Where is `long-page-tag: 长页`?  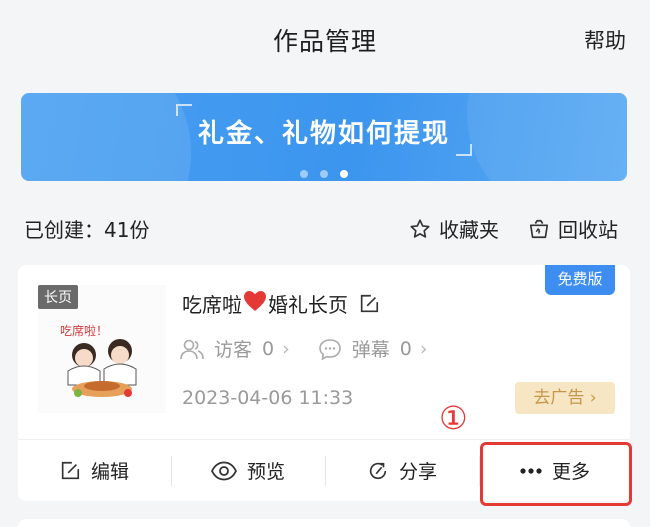
long-page-tag: 长页 is located at coordinates (58, 297).